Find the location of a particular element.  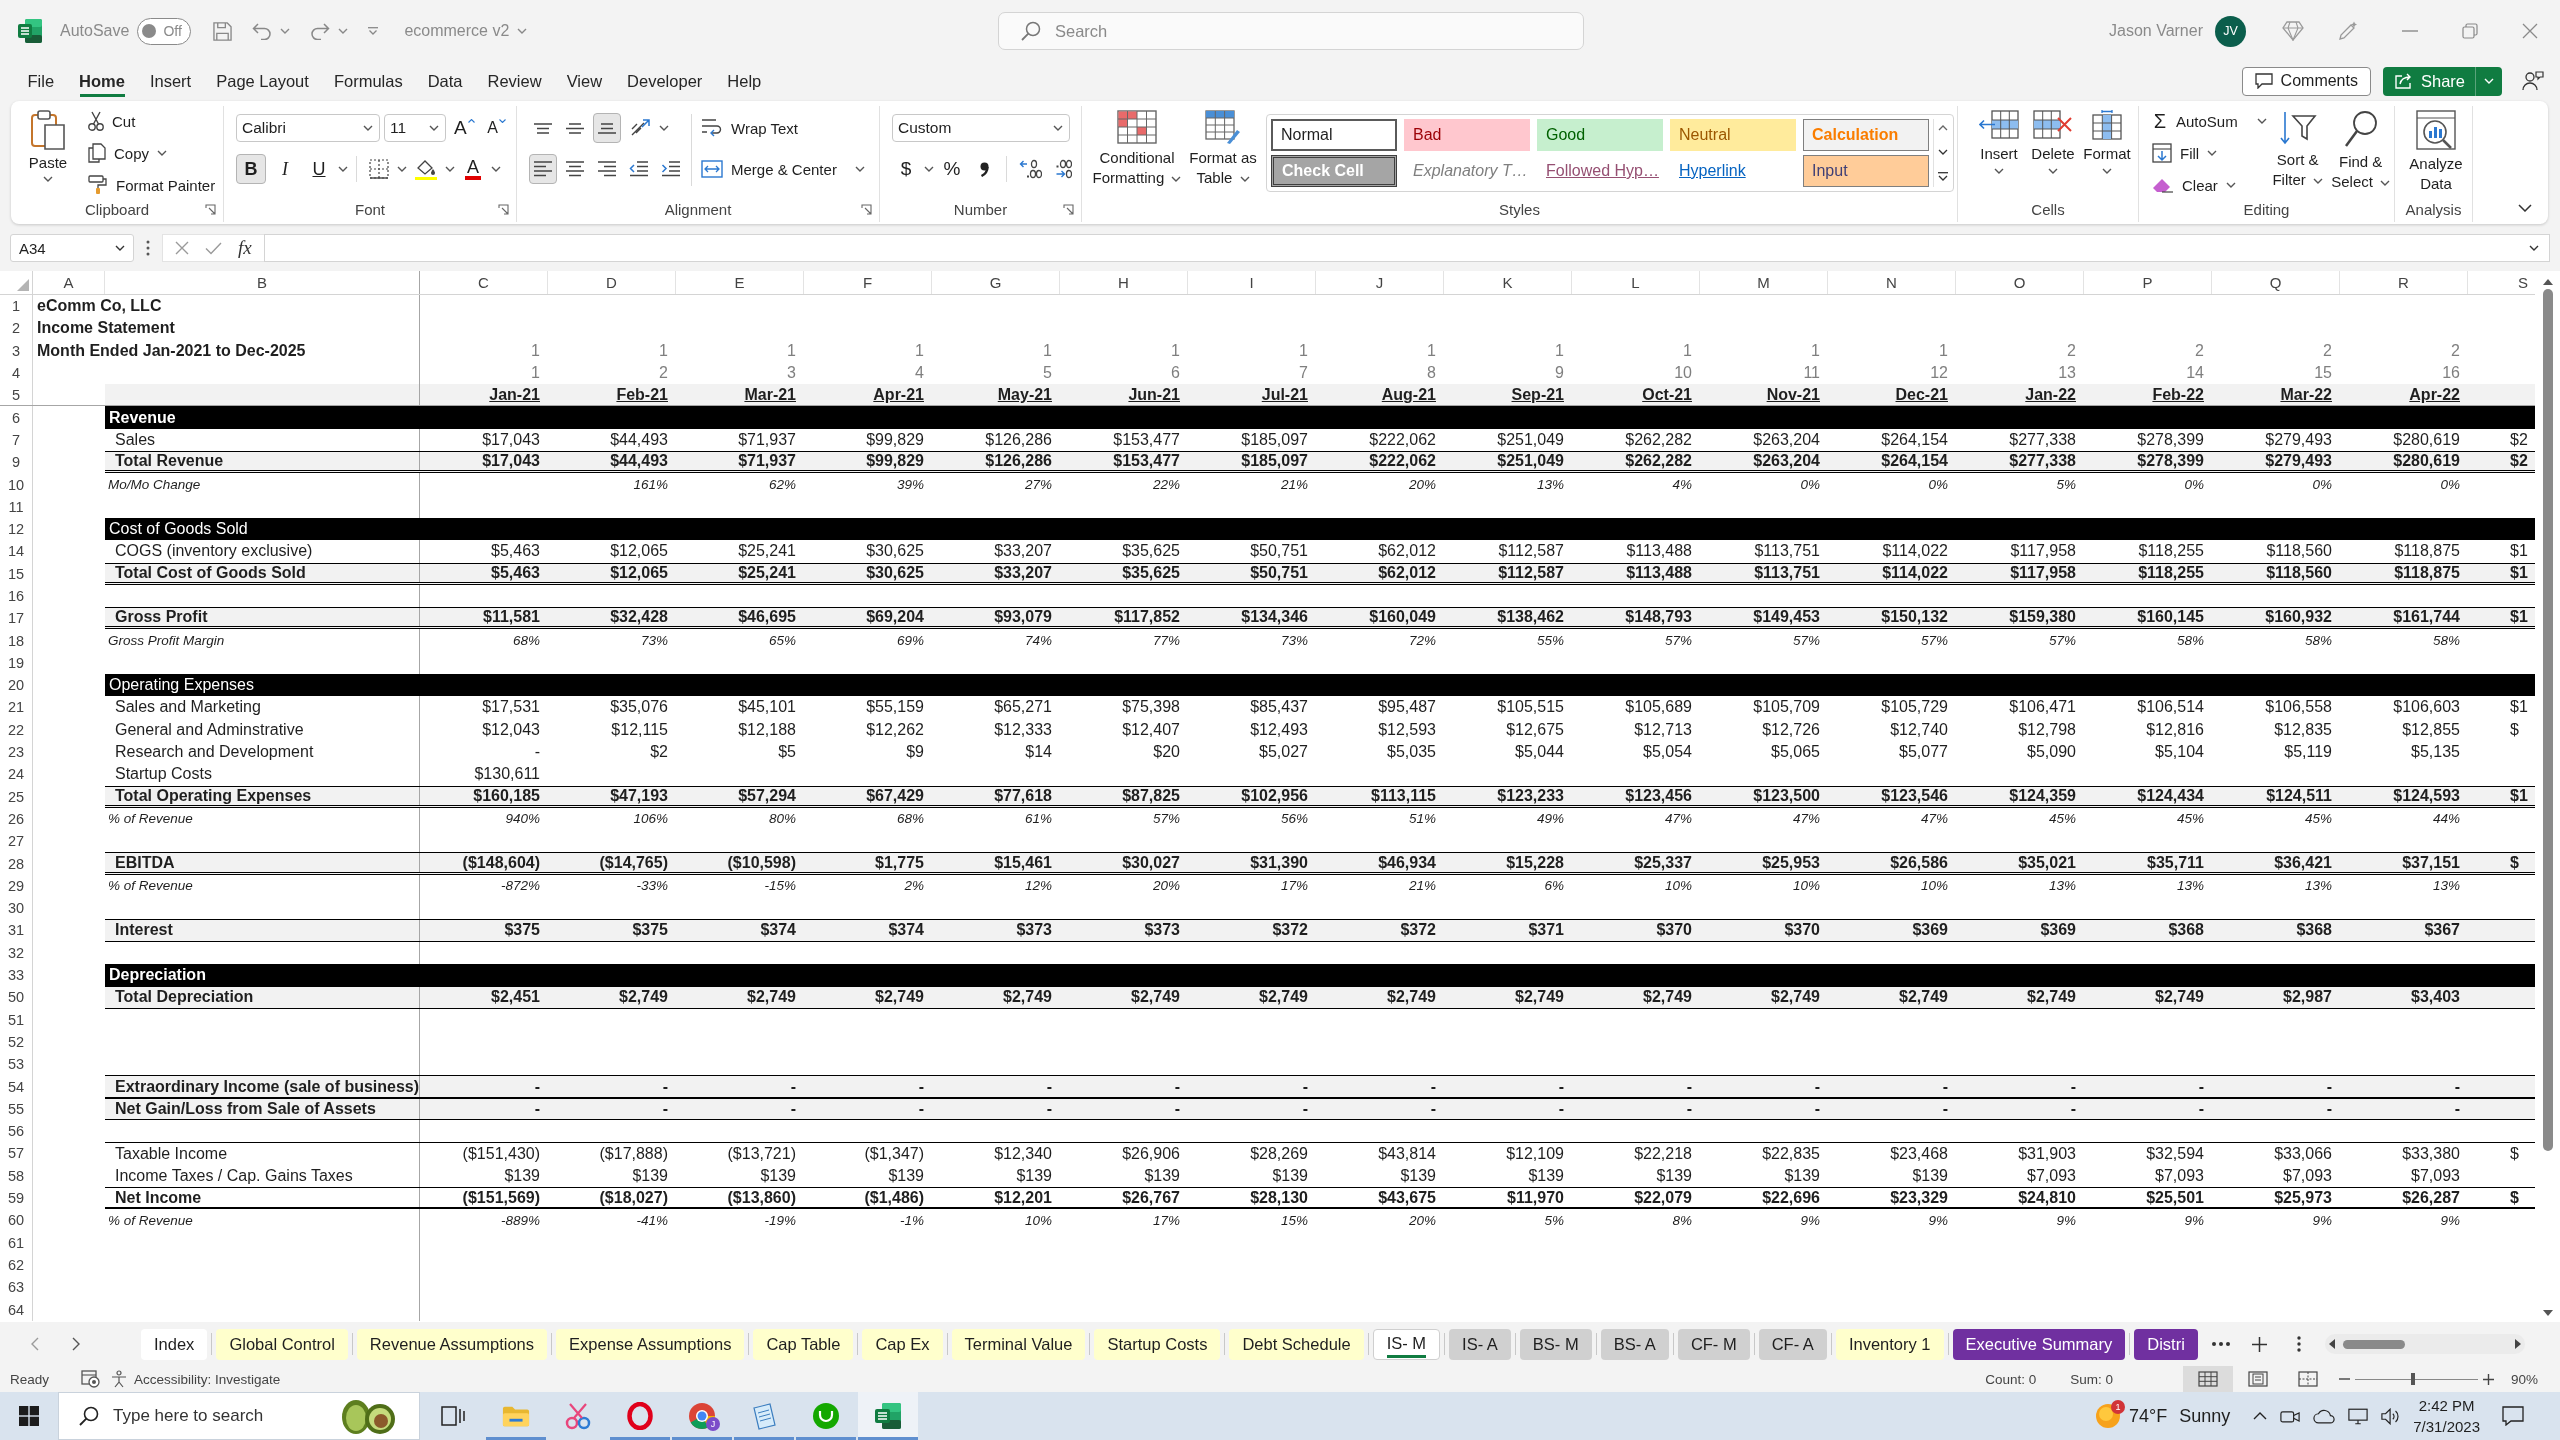

close-icon is located at coordinates (2530, 31).